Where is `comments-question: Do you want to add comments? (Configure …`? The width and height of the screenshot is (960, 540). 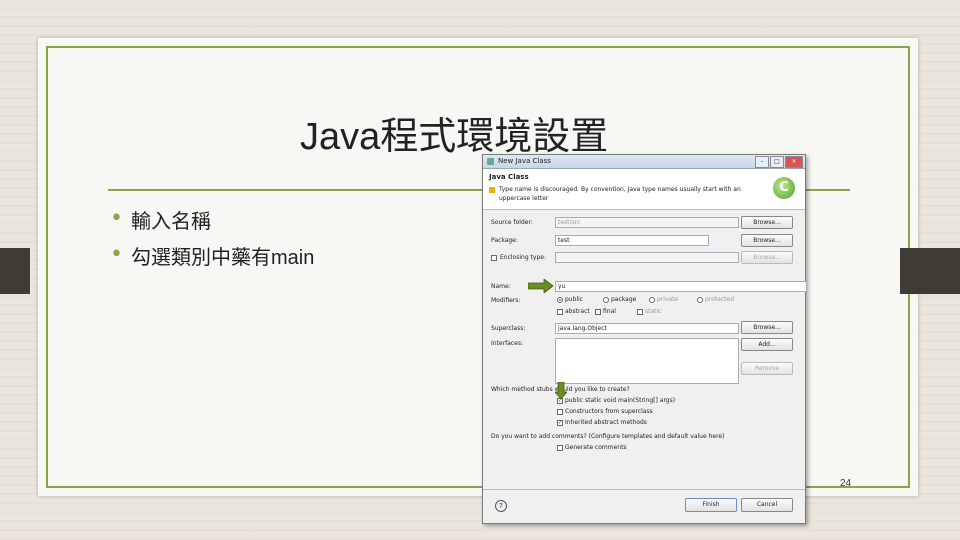
comments-question: Do you want to add comments? (Configure … is located at coordinates (608, 436).